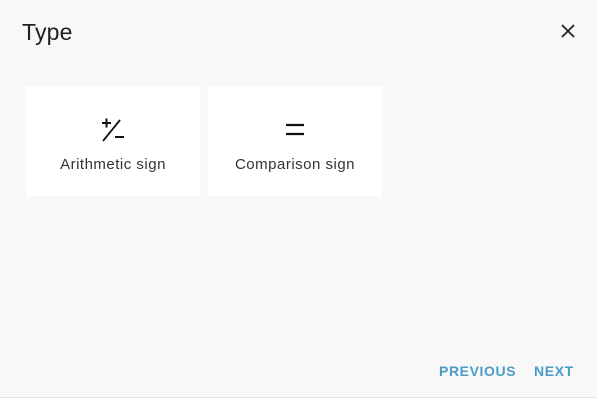  What do you see at coordinates (477, 371) in the screenshot?
I see `previous-button: PREVIOUS` at bounding box center [477, 371].